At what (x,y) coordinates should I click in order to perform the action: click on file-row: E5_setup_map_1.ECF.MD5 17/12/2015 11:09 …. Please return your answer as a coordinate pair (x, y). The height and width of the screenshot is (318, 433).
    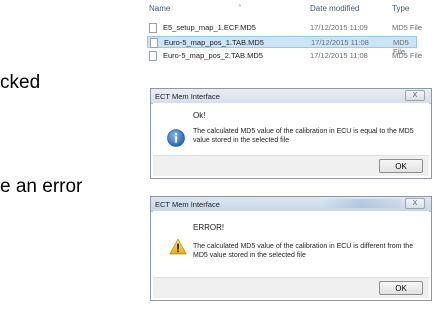
    Looking at the image, I should click on (288, 28).